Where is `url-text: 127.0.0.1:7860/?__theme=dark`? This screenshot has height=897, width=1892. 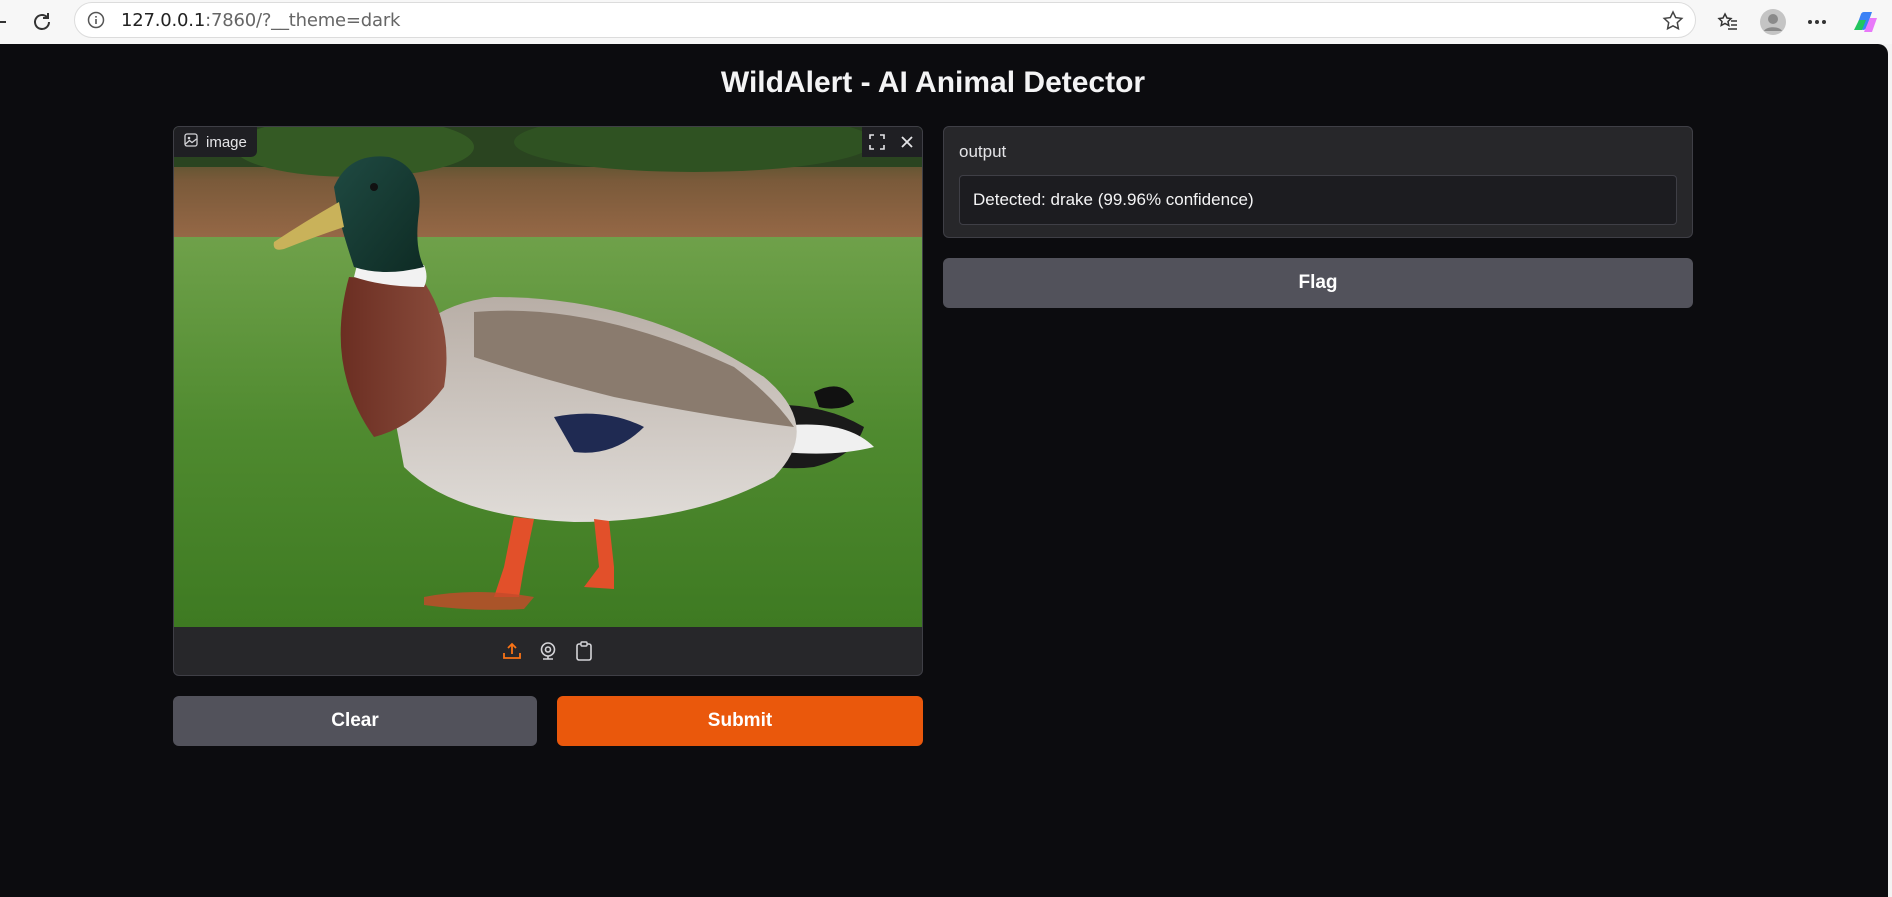
url-text: 127.0.0.1:7860/?__theme=dark is located at coordinates (260, 20).